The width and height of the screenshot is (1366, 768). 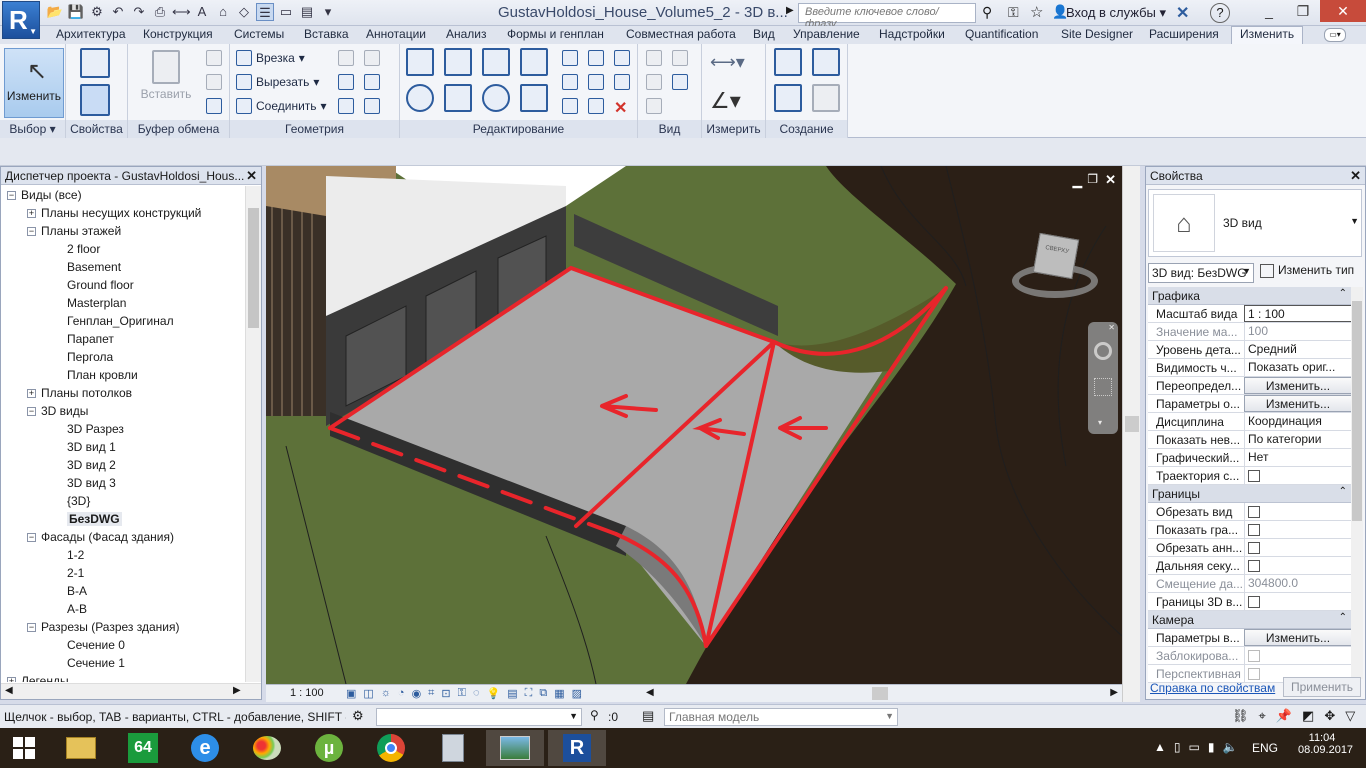 I want to click on detail-level-icon: ▣, so click(x=351, y=693).